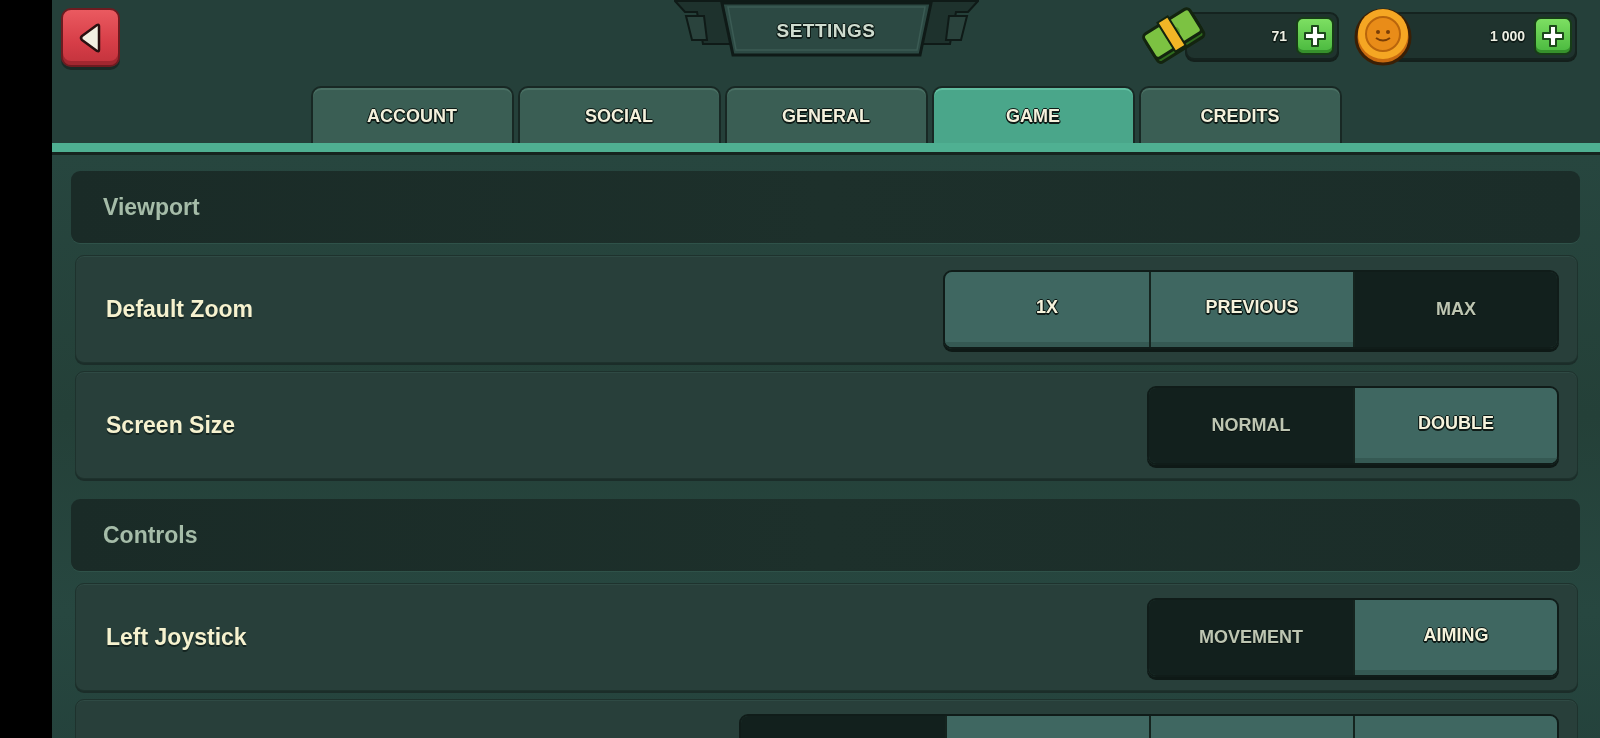  I want to click on setting-label: Left Joystick, so click(176, 637).